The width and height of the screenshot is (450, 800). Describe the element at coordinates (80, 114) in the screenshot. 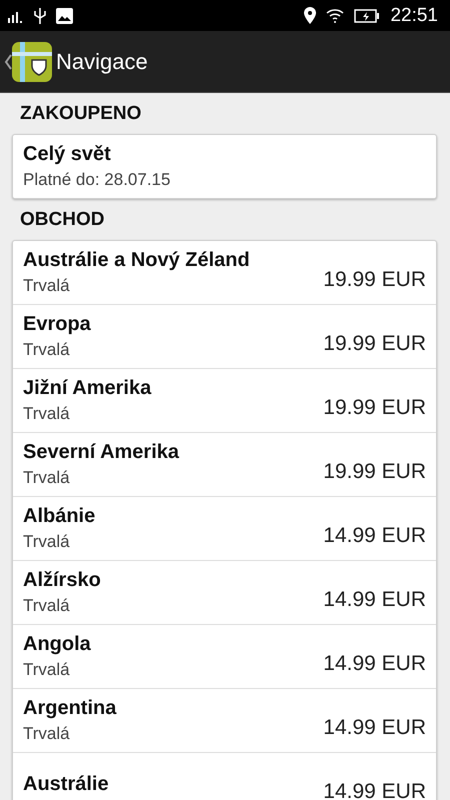

I see `section-header: ZAKOUPENO` at that location.